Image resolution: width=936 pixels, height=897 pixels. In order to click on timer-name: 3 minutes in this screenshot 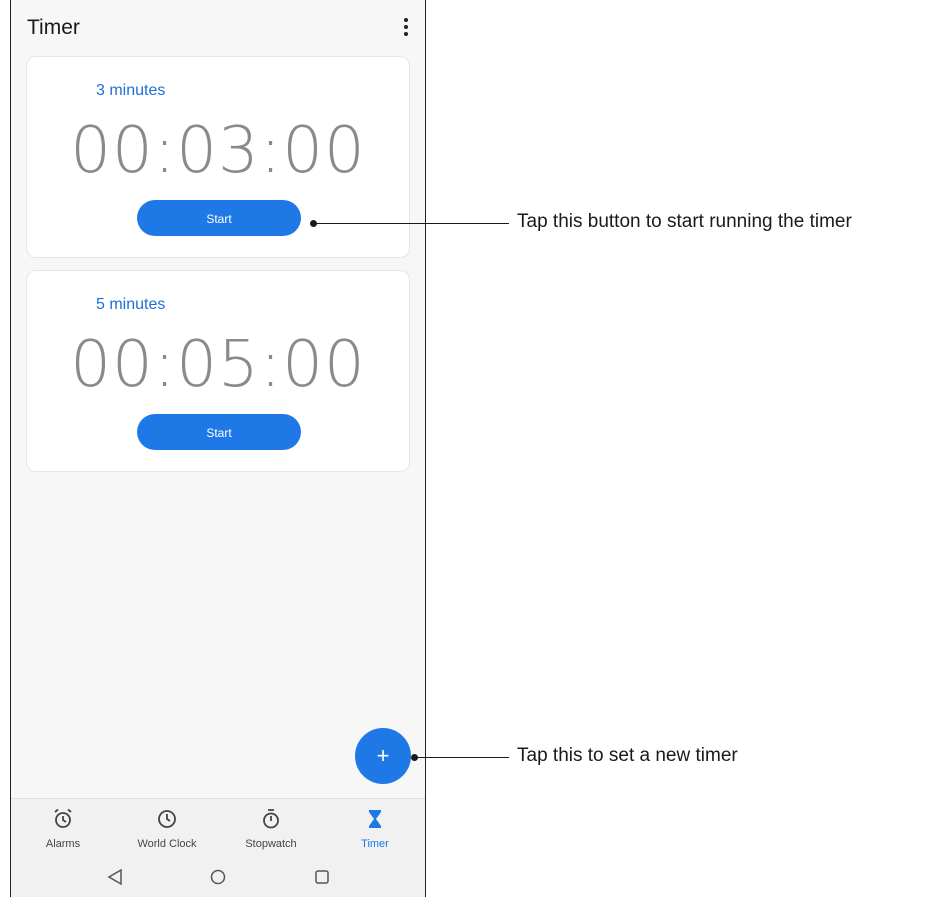, I will do `click(131, 90)`.